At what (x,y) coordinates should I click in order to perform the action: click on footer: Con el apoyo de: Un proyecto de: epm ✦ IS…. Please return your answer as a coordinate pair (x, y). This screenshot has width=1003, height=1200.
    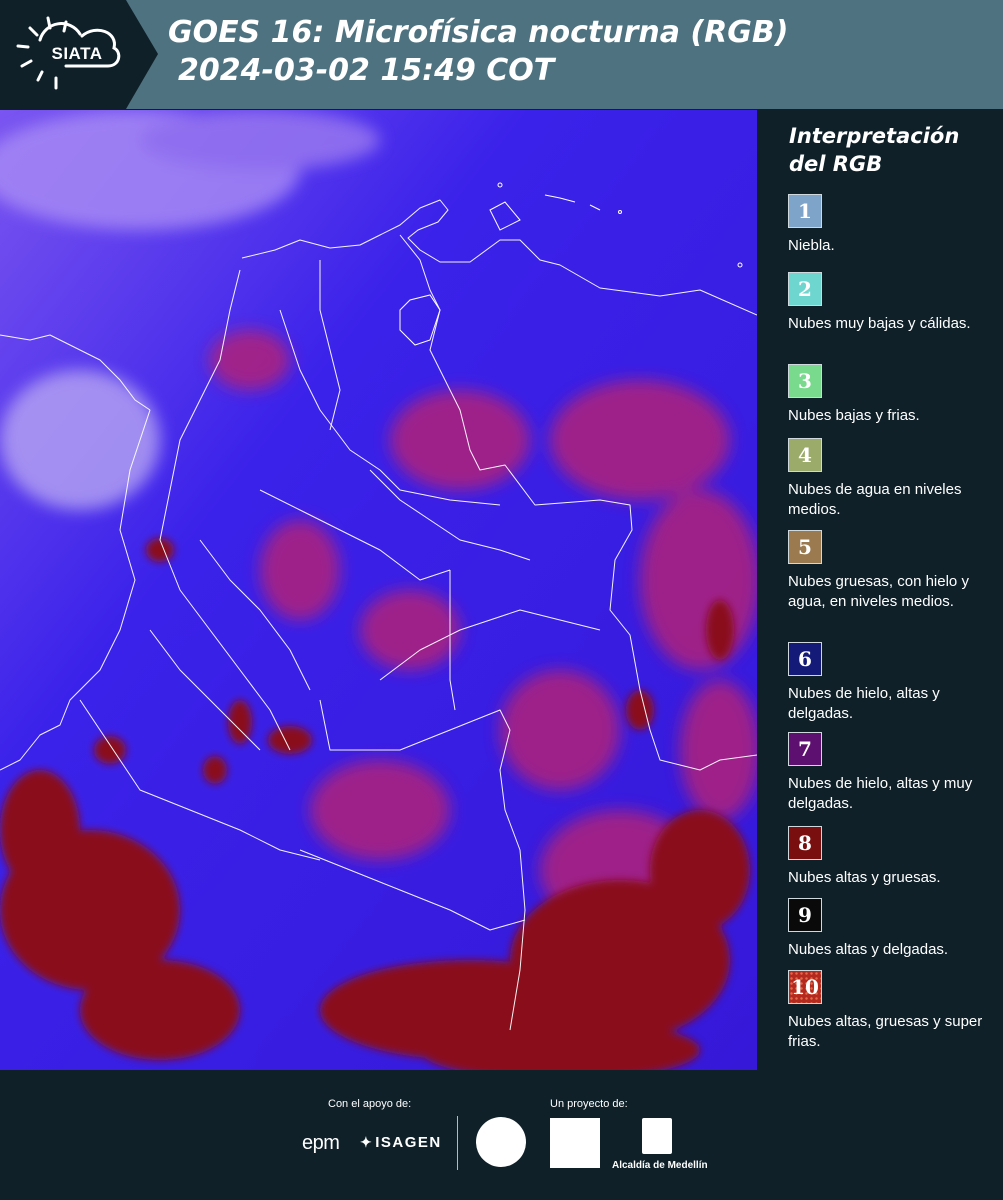
    Looking at the image, I should click on (501, 1135).